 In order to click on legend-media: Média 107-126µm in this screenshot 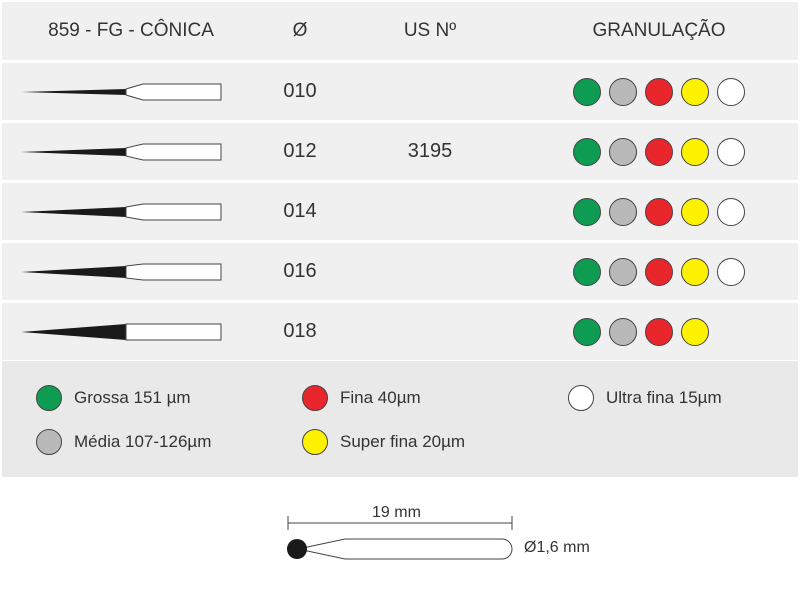, I will do `click(123, 442)`.